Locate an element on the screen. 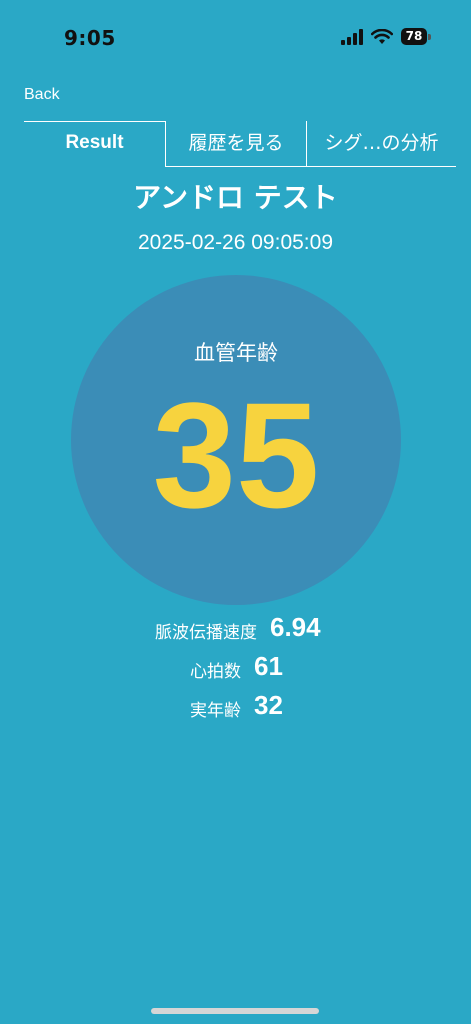  battery-tip is located at coordinates (429, 37).